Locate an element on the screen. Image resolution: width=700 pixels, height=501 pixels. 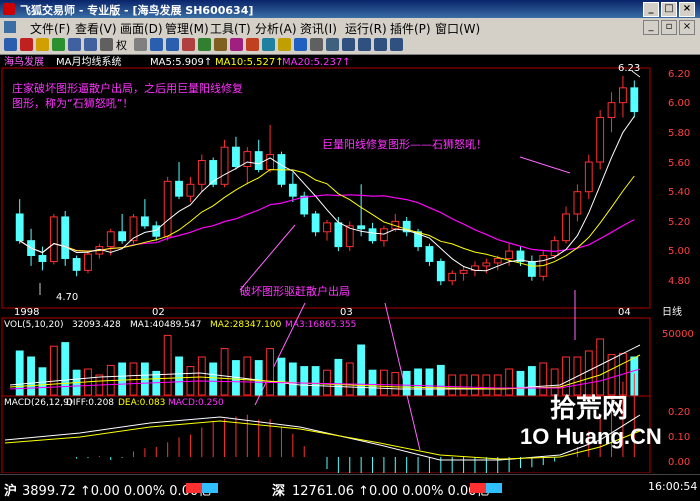
title-bar: 飞狐交易师 - 专业版 - [海鸟发展 SH600634] _ □ × is located at coordinates (350, 9).